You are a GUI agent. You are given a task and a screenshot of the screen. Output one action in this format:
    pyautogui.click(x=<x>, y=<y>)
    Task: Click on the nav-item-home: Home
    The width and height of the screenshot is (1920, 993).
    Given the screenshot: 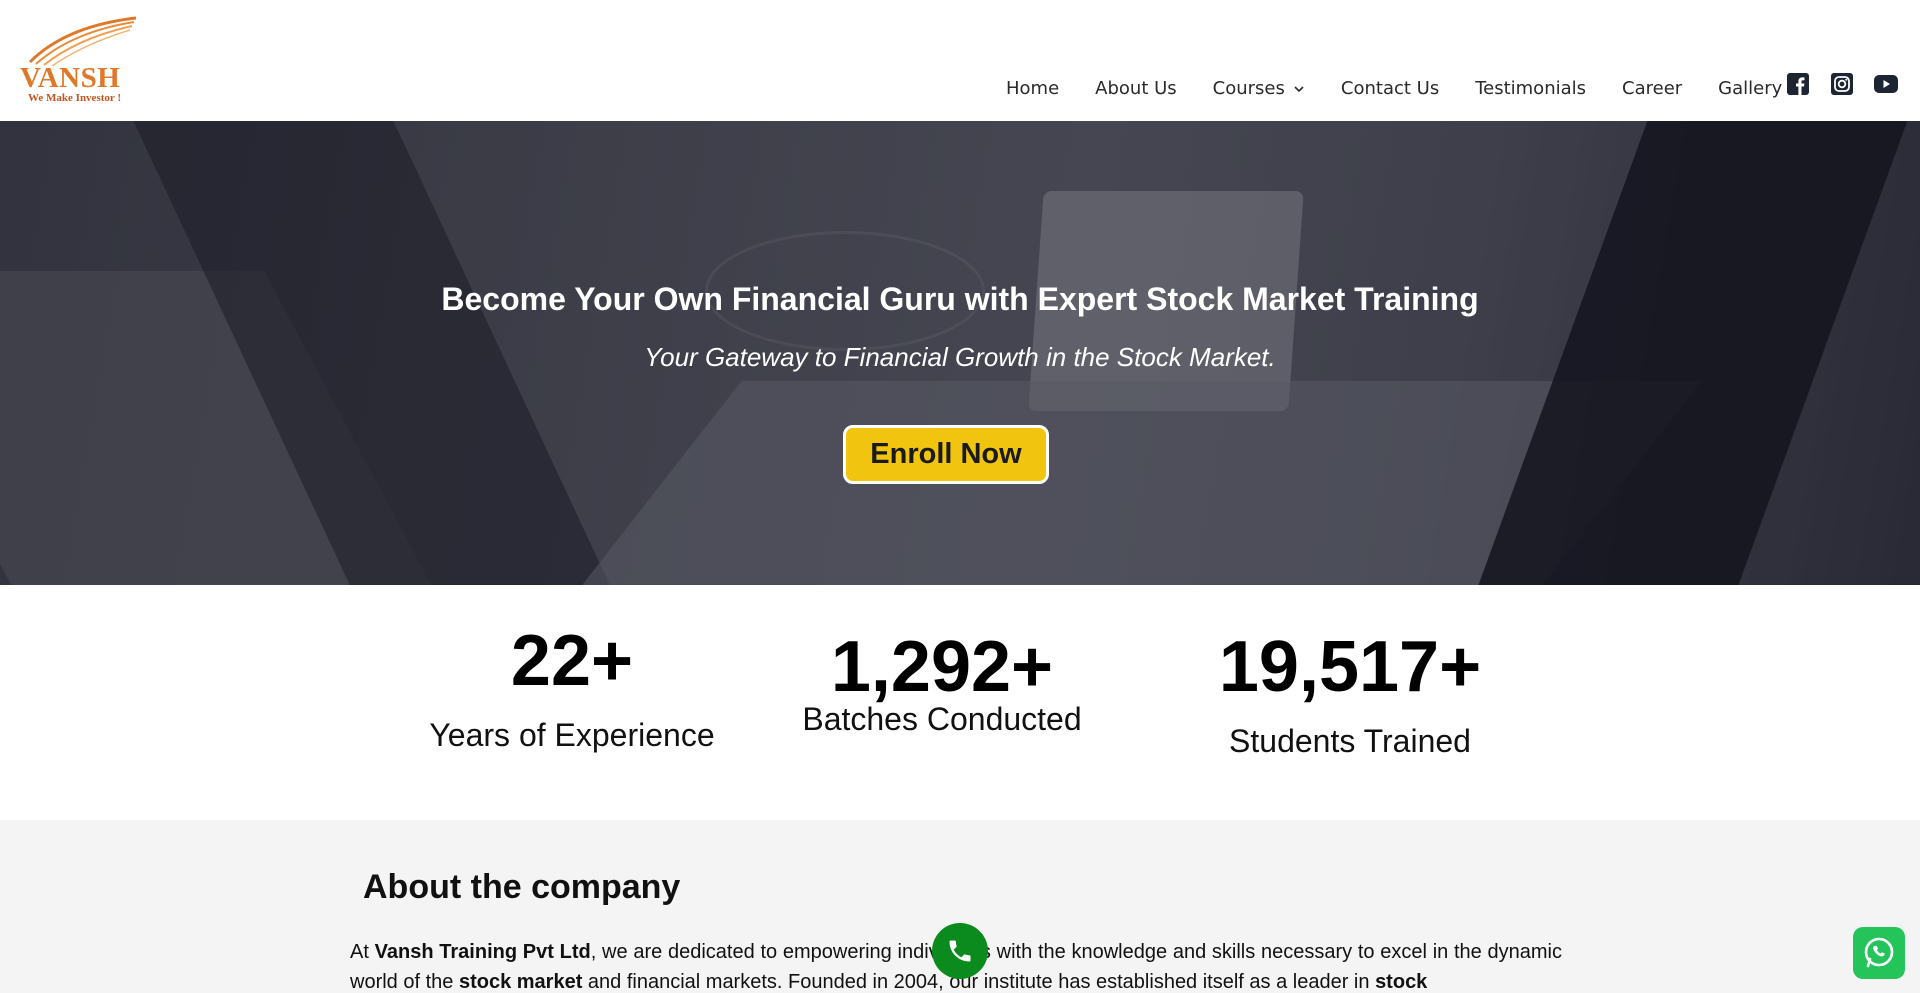 What is the action you would take?
    pyautogui.click(x=1032, y=88)
    